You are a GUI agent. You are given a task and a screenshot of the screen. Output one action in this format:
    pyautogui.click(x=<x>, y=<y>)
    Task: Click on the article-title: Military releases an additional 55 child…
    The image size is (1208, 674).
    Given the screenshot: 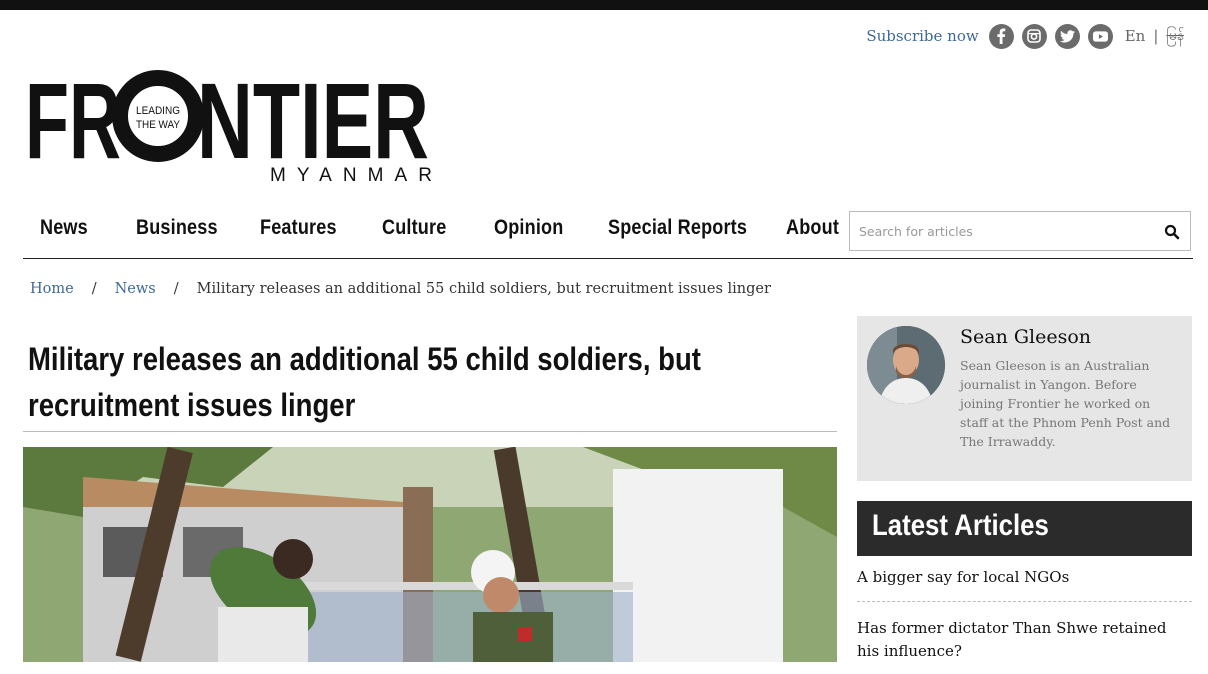 What is the action you would take?
    pyautogui.click(x=364, y=382)
    